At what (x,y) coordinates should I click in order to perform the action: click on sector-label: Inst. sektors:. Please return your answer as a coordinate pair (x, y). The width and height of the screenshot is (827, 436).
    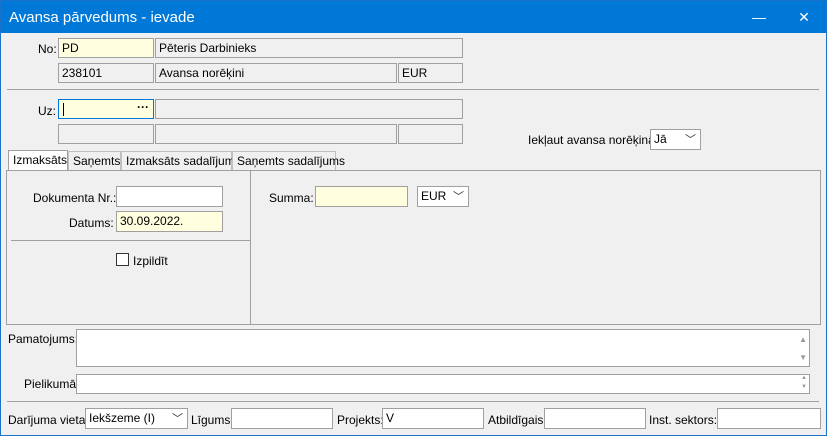
    Looking at the image, I should click on (683, 420).